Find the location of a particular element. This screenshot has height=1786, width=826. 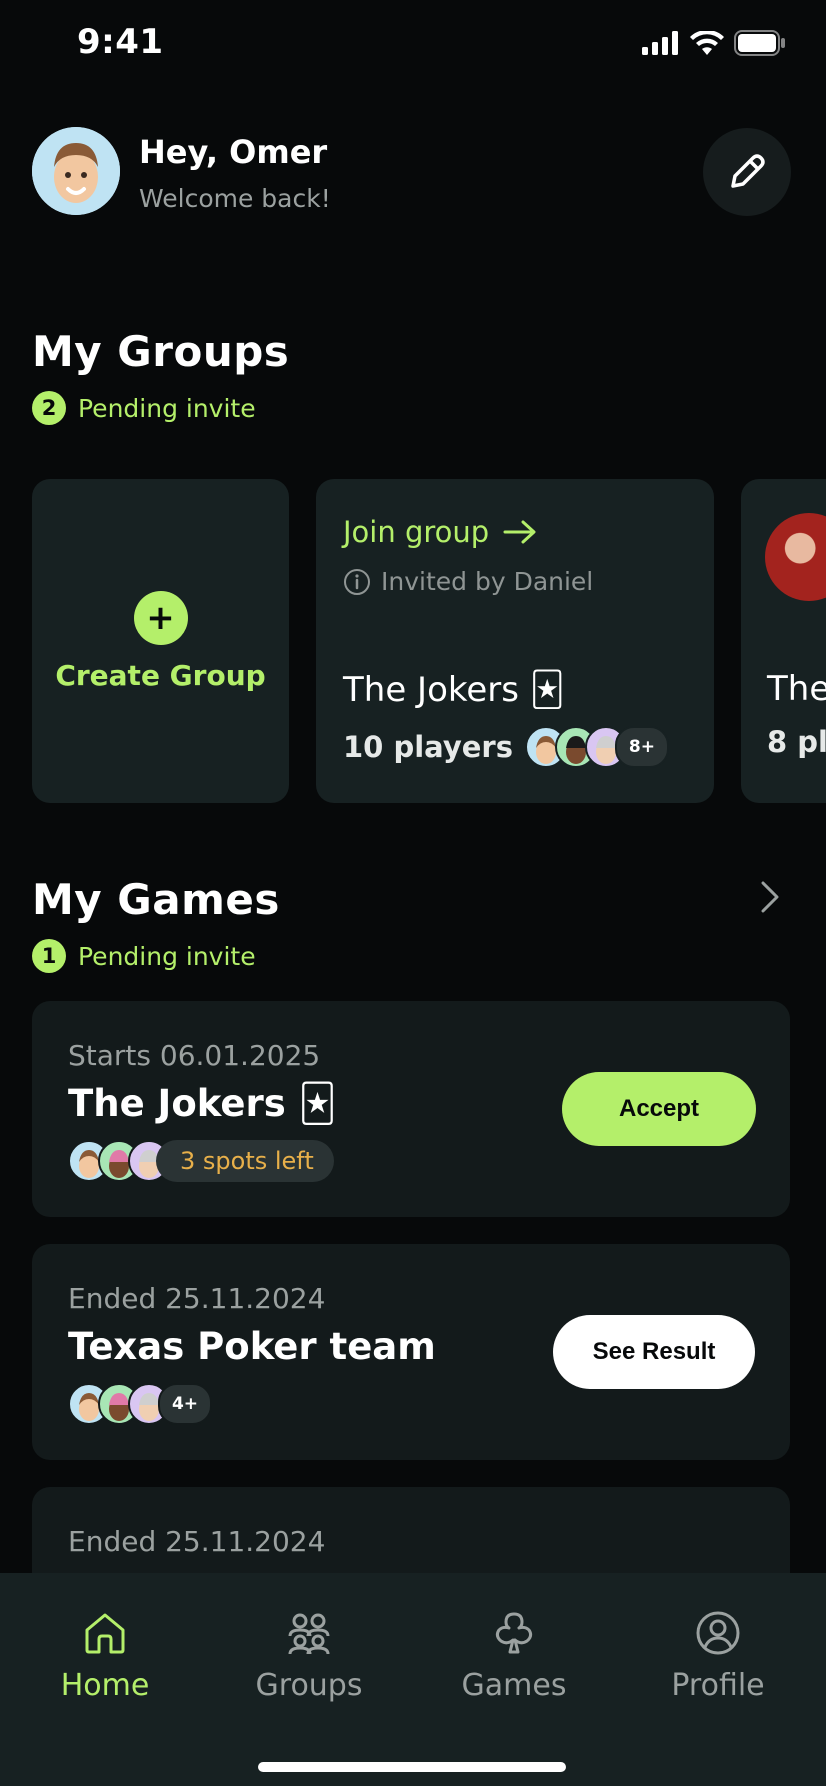

players-count: 8 pla is located at coordinates (796, 742).